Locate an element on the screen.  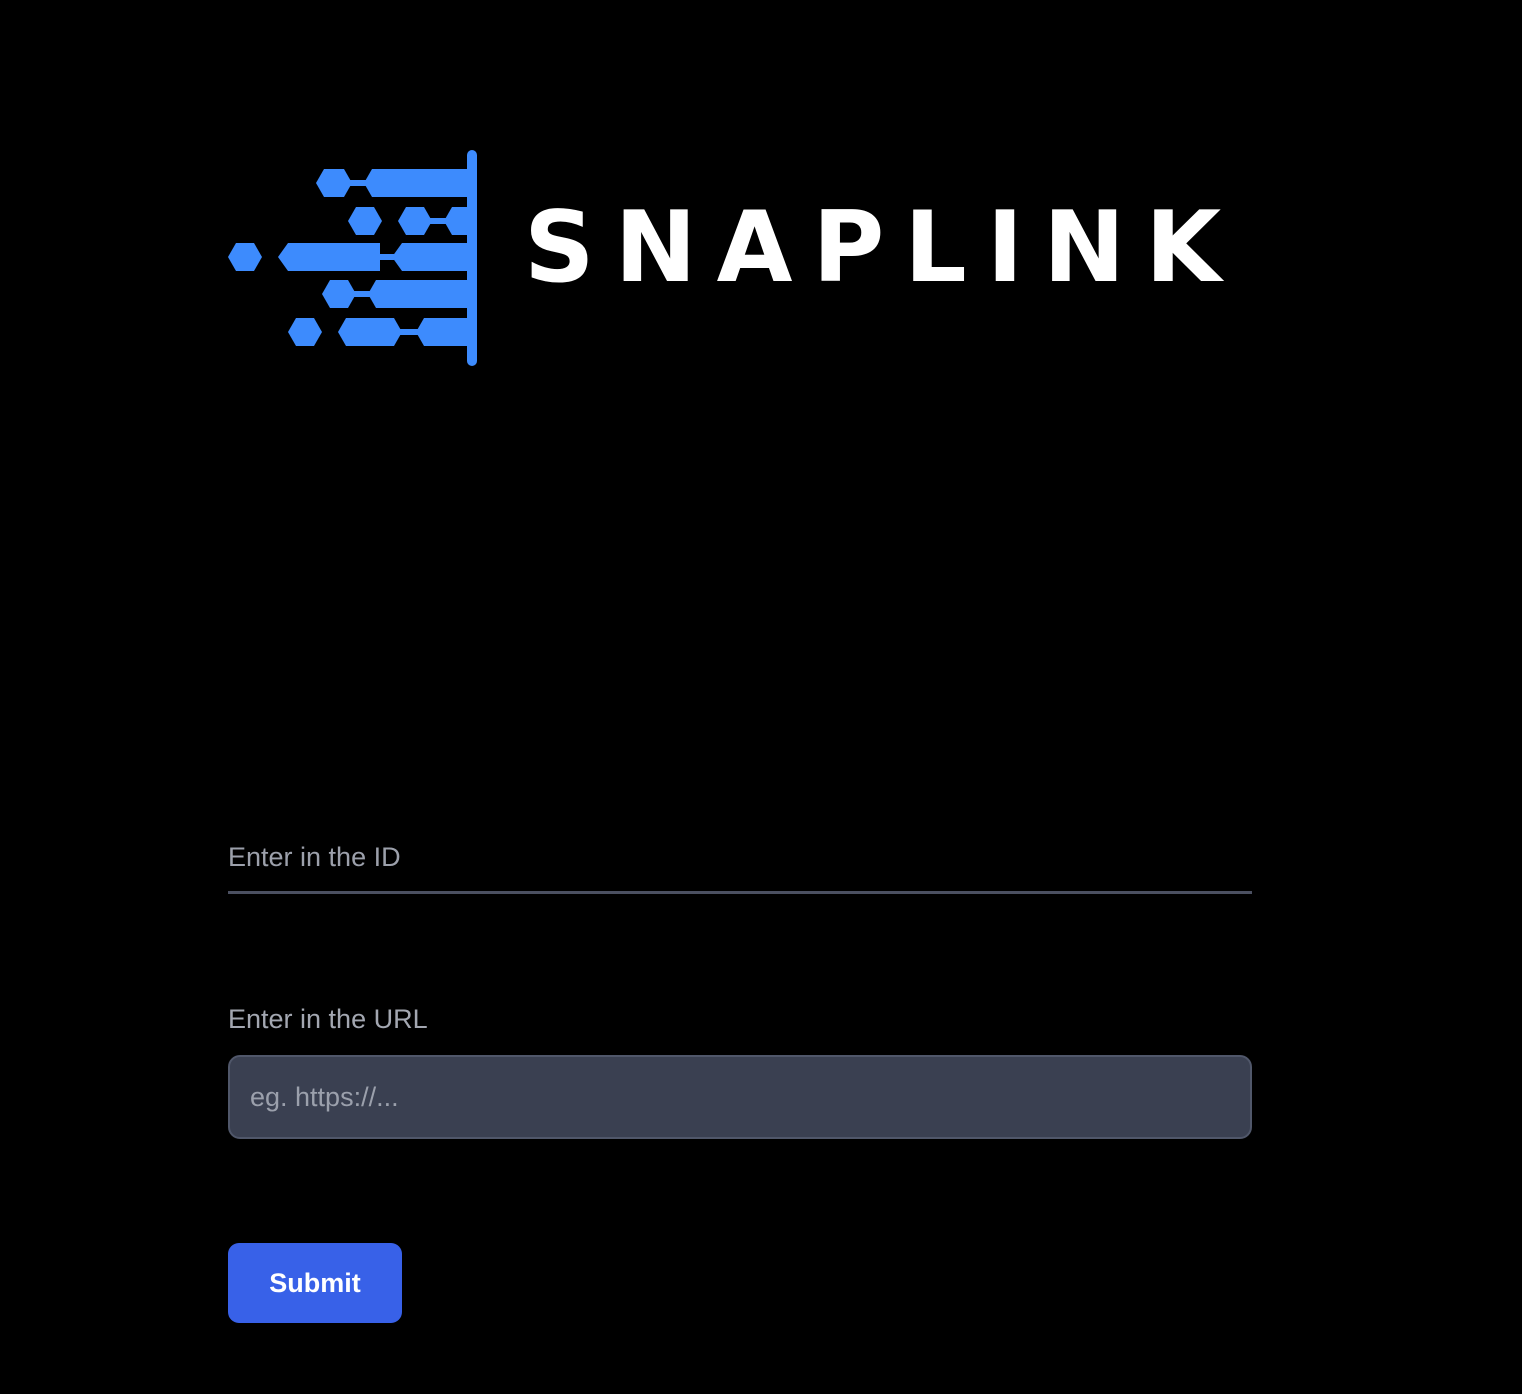
id-field is located at coordinates (740, 862).